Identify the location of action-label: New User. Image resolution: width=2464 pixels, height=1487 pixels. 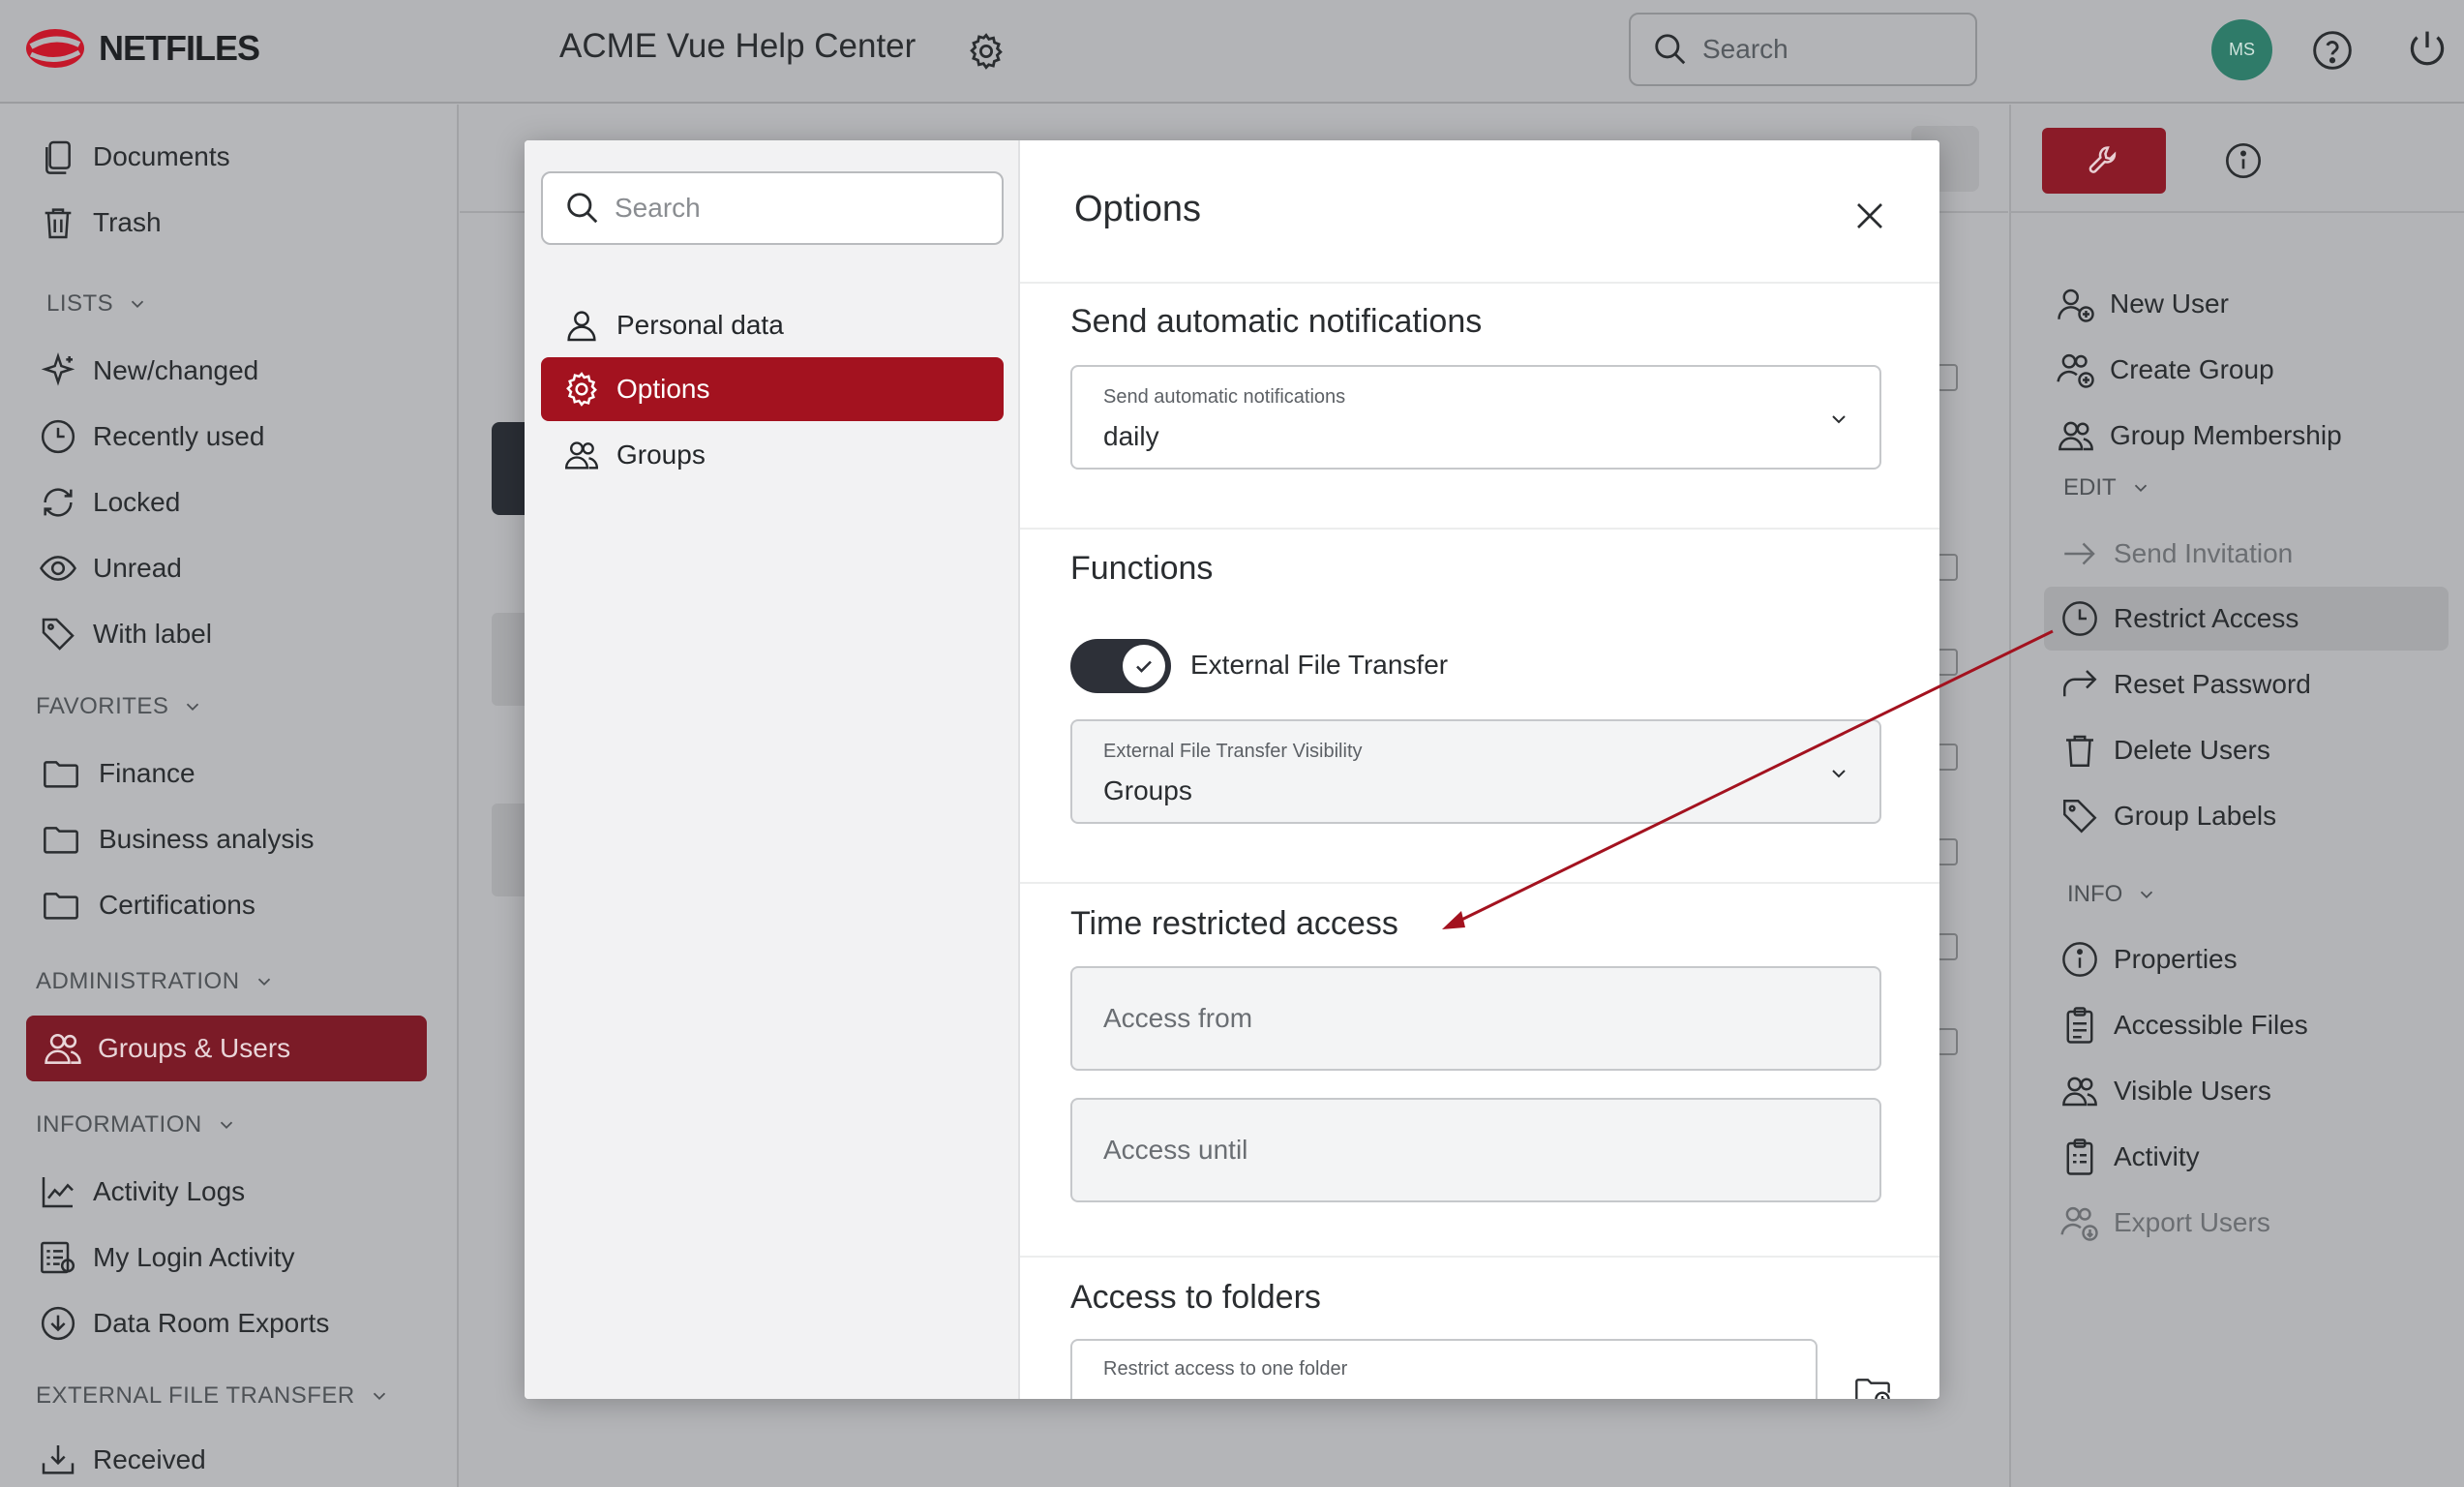
(2169, 304).